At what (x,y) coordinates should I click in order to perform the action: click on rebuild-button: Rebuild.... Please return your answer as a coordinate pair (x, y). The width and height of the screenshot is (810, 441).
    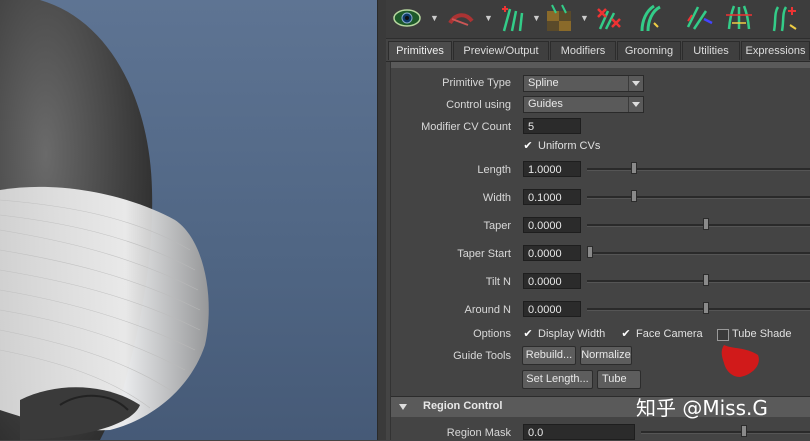
    Looking at the image, I should click on (549, 355).